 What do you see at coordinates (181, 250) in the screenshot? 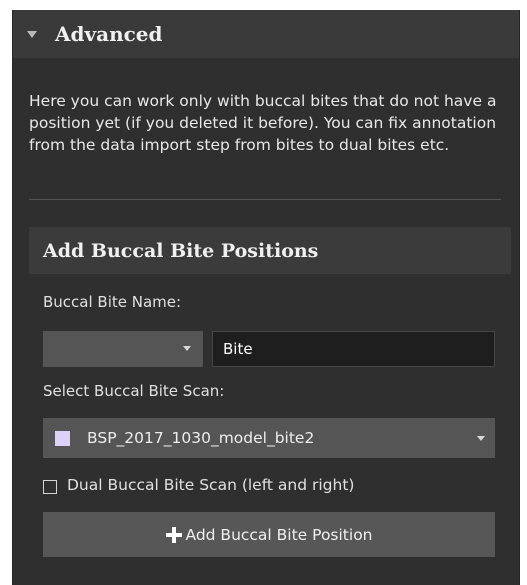
I see `add-positions-title: Add Buccal Bite Positions` at bounding box center [181, 250].